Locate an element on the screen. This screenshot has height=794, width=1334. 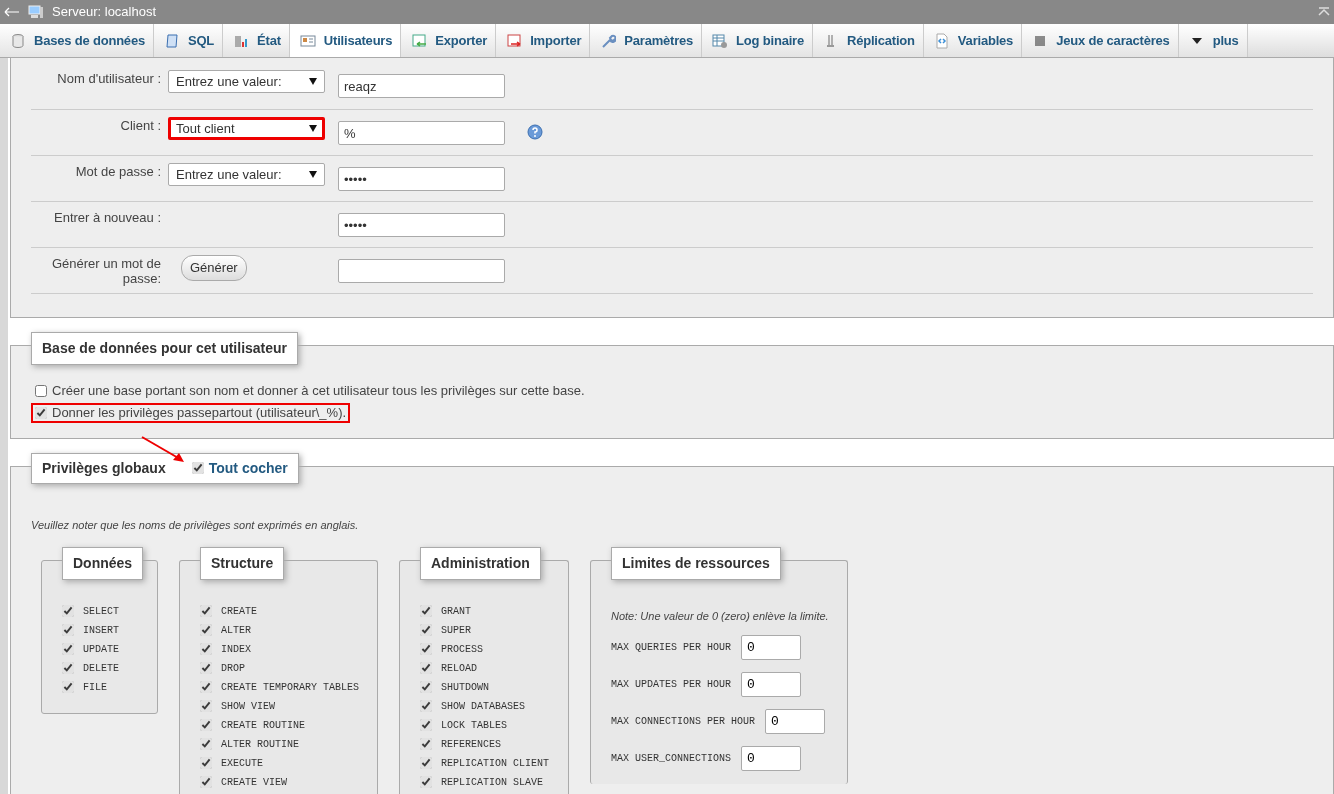
privilege-label: GRANT is located at coordinates (456, 611).